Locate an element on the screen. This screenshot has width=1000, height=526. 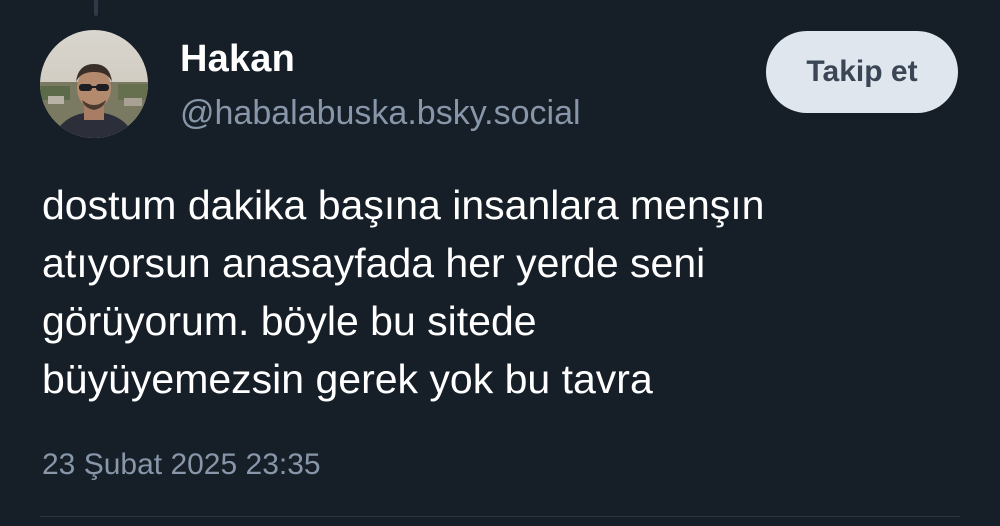
post-text-line: büyüyemezsin gerek yok bu tavra is located at coordinates (347, 379).